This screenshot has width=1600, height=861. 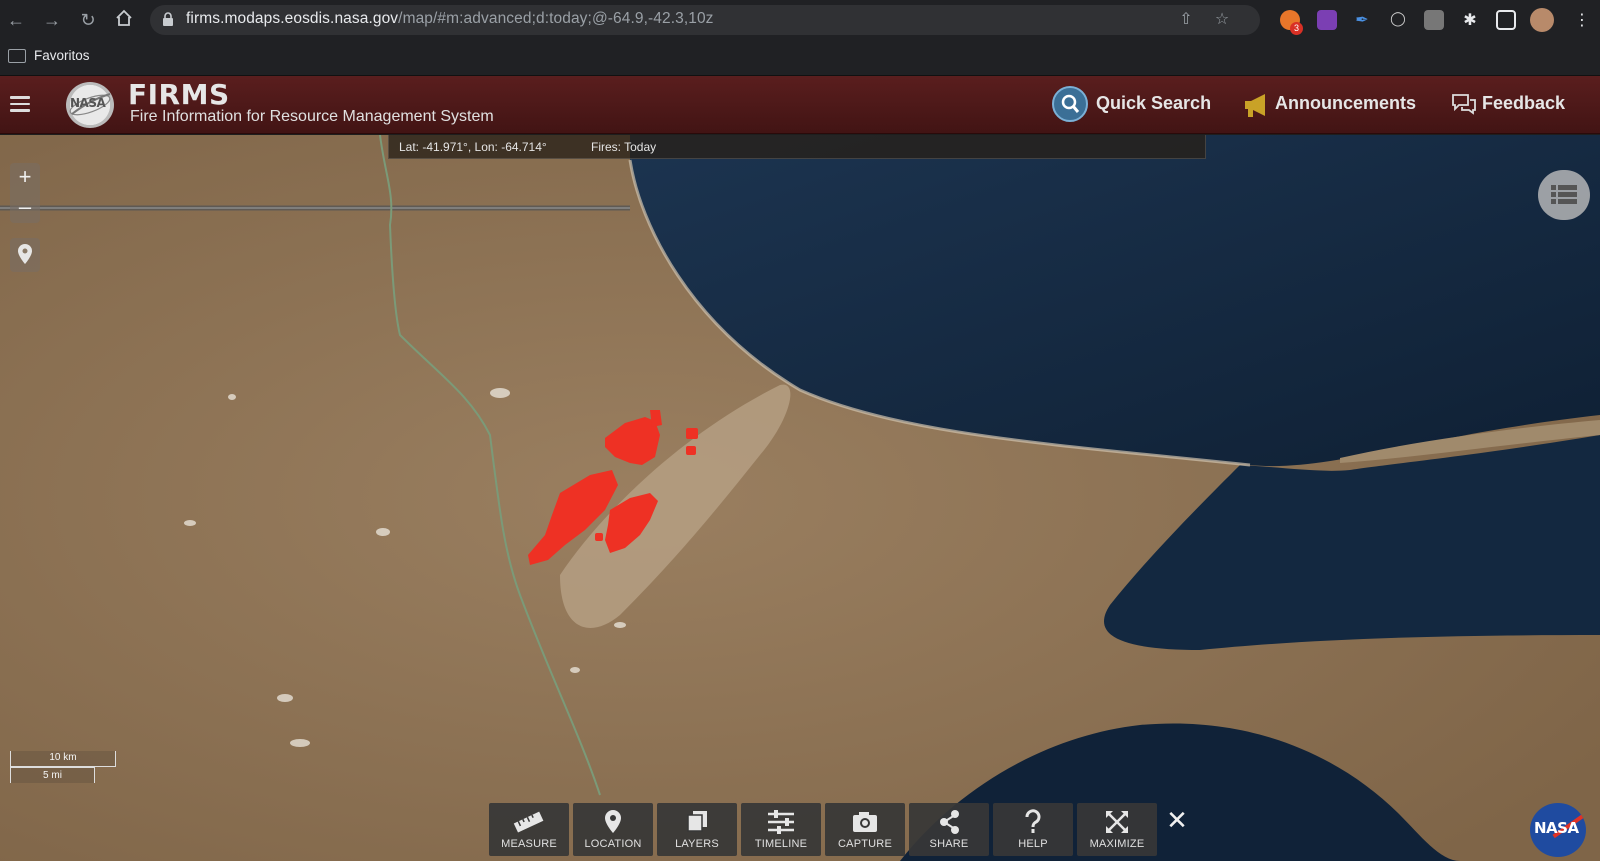 What do you see at coordinates (90, 105) in the screenshot?
I see `nasa-logo: NASA` at bounding box center [90, 105].